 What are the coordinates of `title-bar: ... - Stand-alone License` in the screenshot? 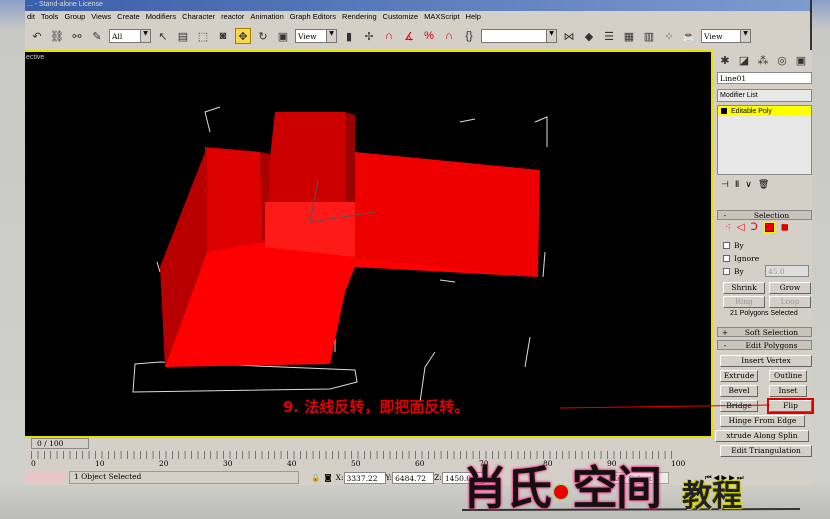 It's located at (417, 5).